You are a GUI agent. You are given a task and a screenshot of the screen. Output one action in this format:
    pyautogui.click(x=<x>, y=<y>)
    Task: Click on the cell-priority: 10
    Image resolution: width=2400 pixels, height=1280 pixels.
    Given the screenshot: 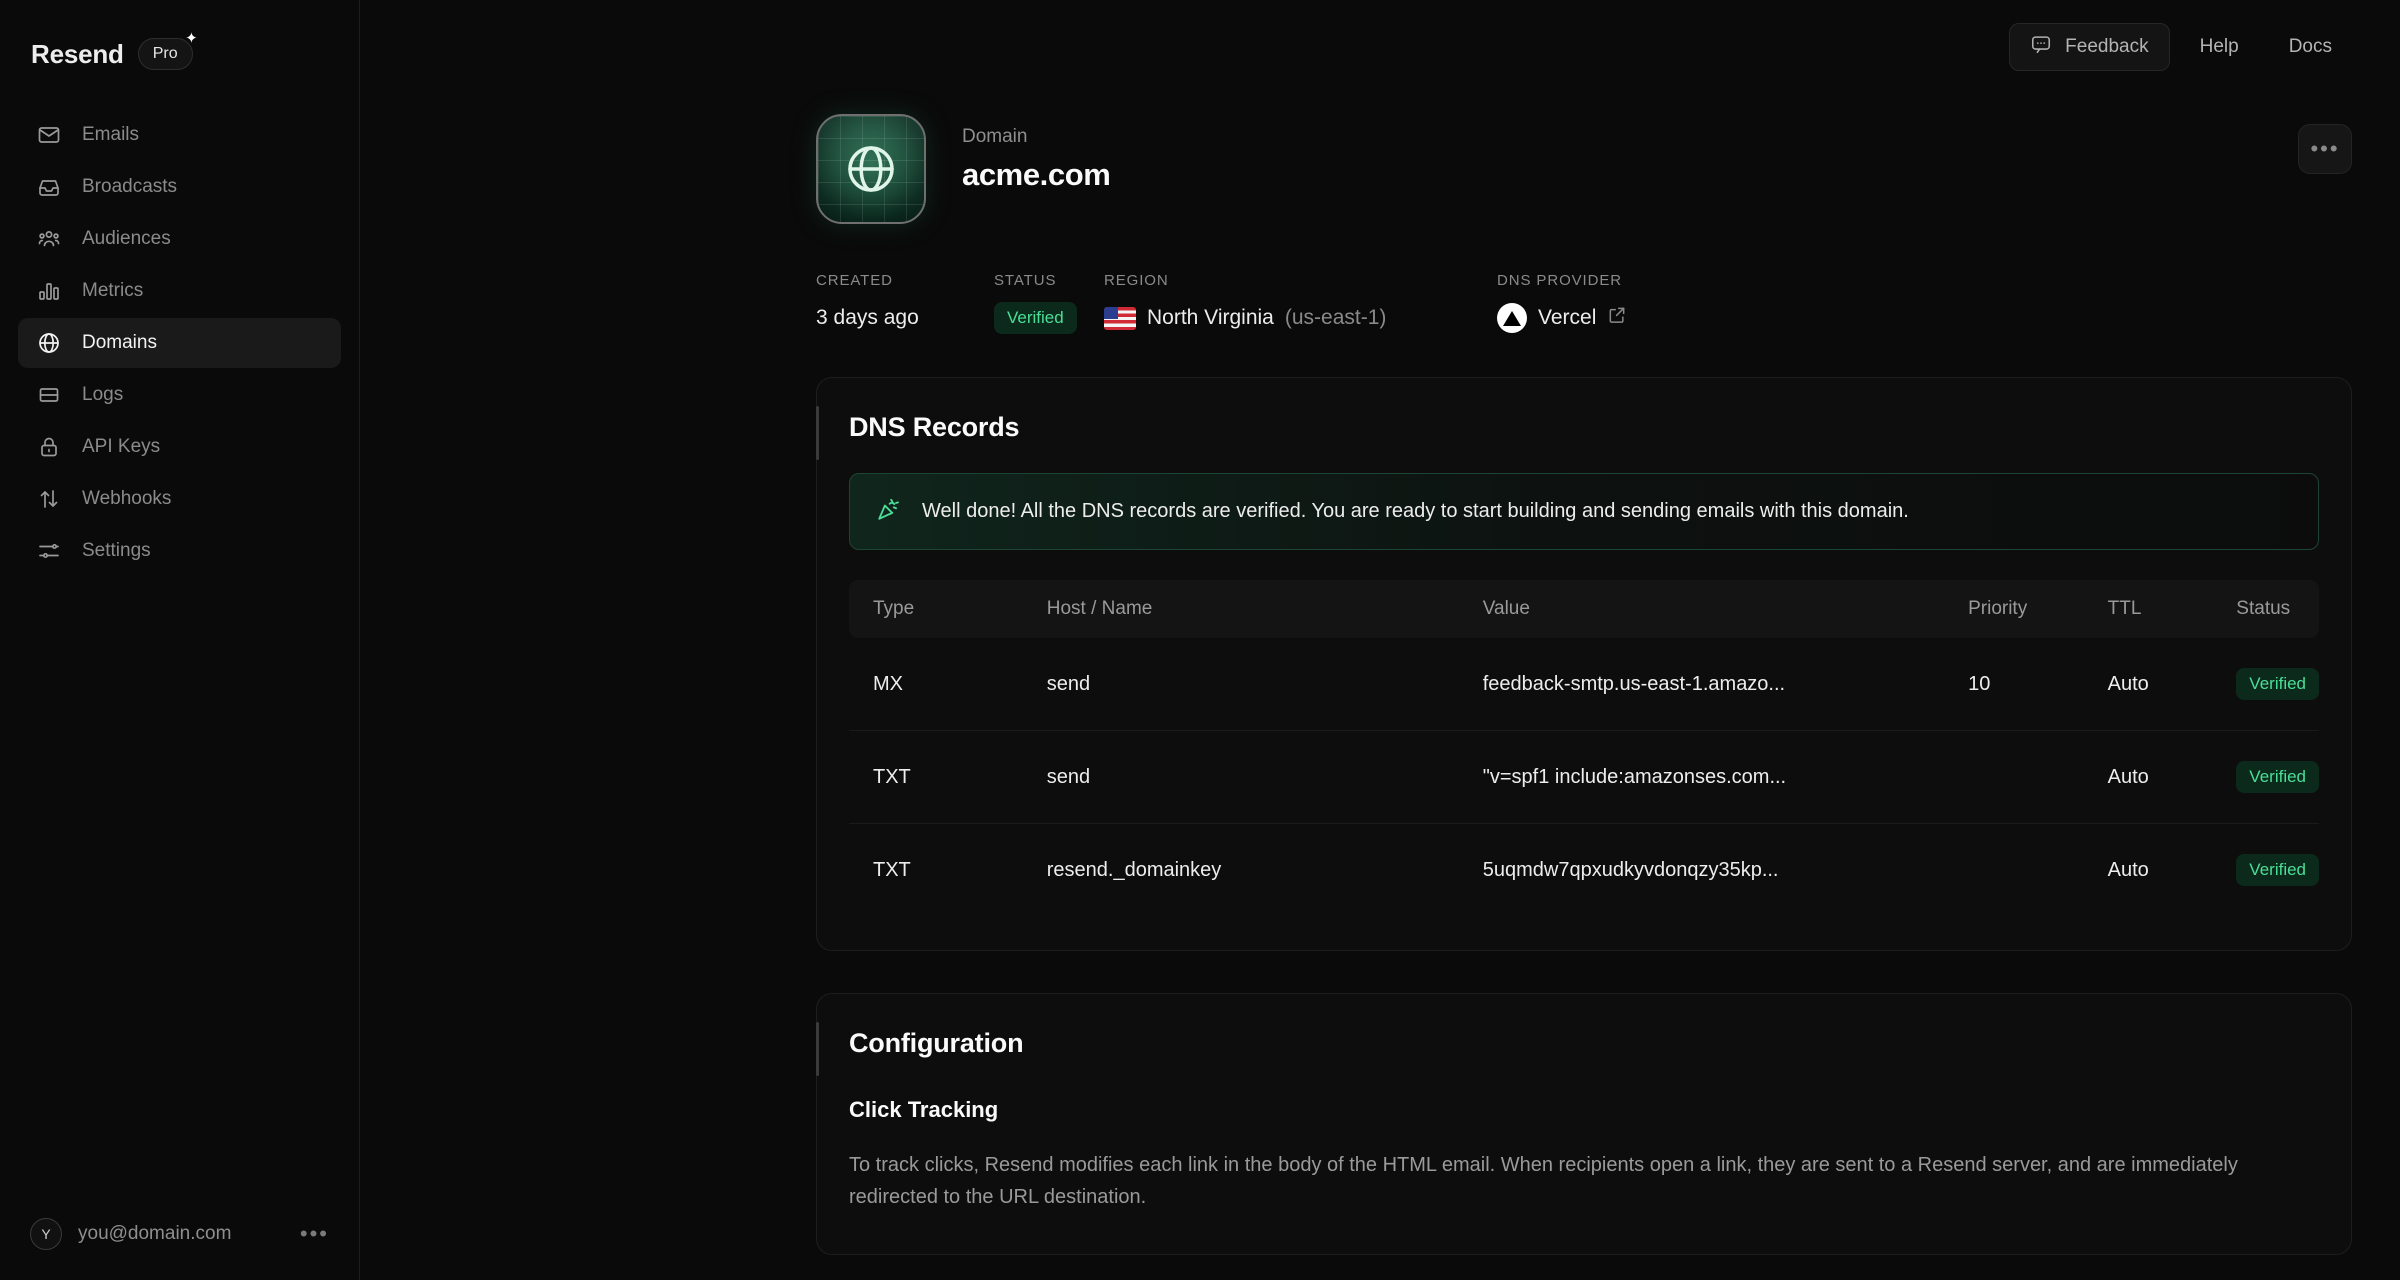 What is the action you would take?
    pyautogui.click(x=2038, y=684)
    